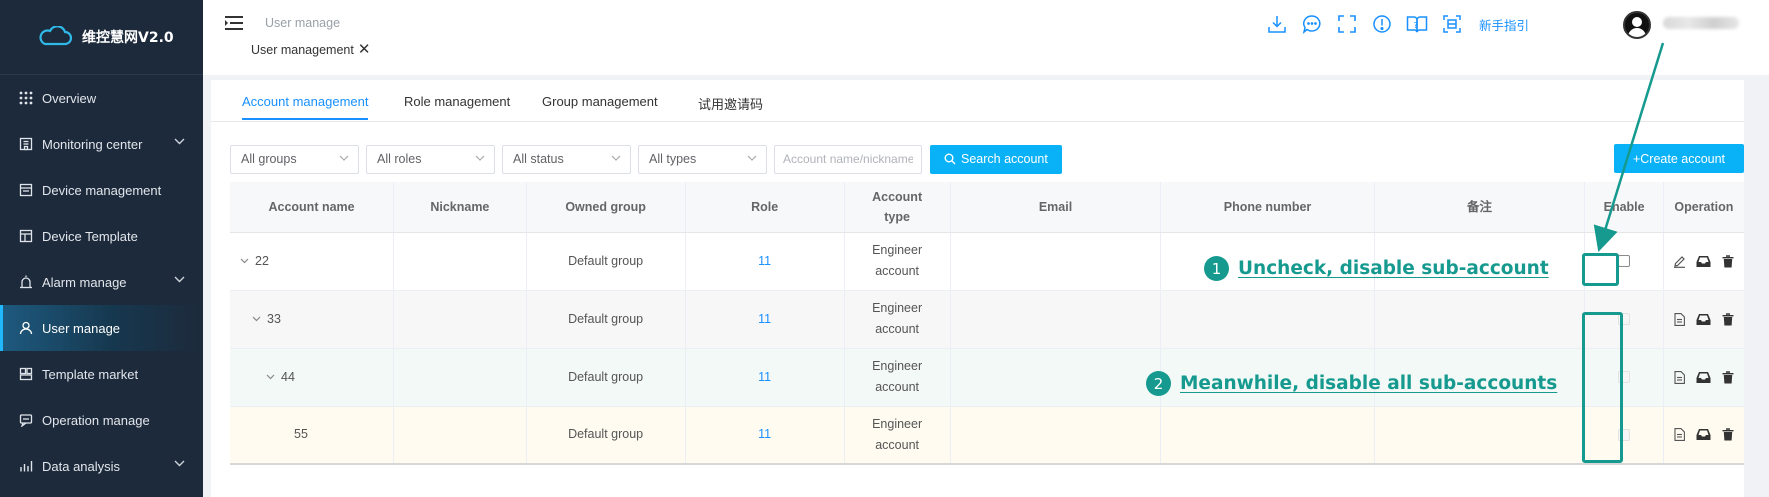  I want to click on sidebar-item-label: Operation manage, so click(96, 420).